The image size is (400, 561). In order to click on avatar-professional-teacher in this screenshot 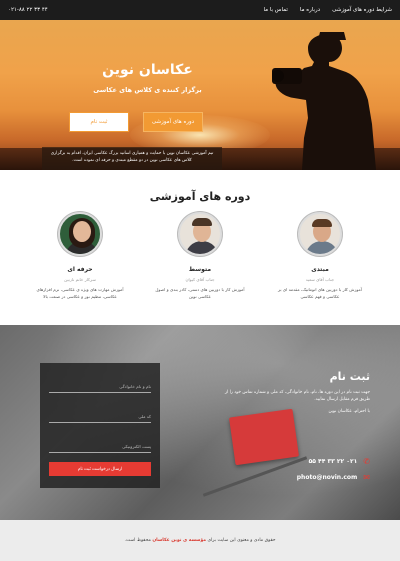, I will do `click(80, 234)`.